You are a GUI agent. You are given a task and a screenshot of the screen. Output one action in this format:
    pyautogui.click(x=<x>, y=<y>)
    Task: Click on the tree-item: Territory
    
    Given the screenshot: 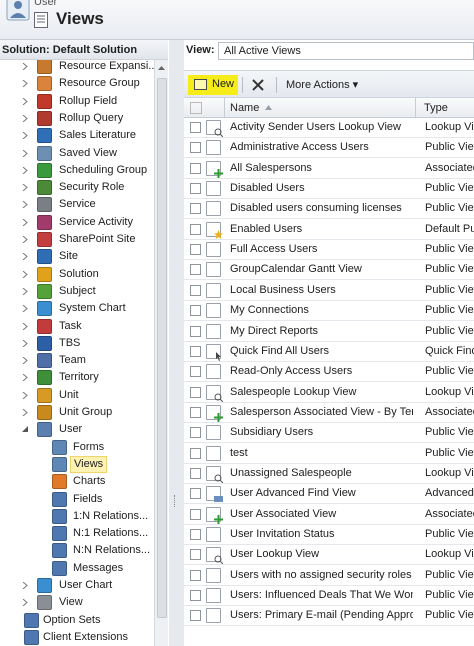 What is the action you would take?
    pyautogui.click(x=77, y=377)
    